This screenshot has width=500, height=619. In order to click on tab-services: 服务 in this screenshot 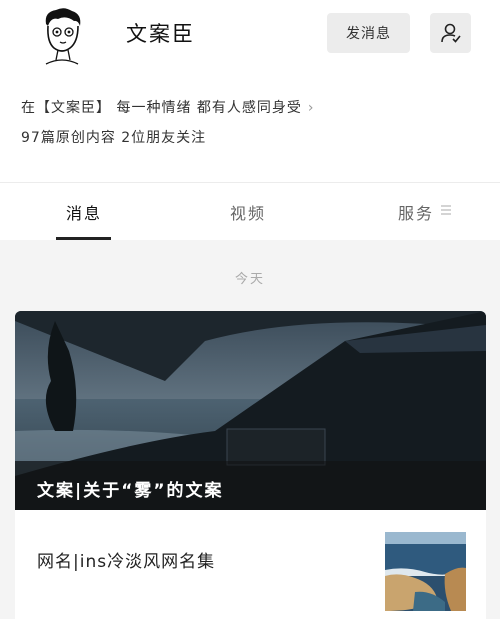, I will do `click(416, 212)`.